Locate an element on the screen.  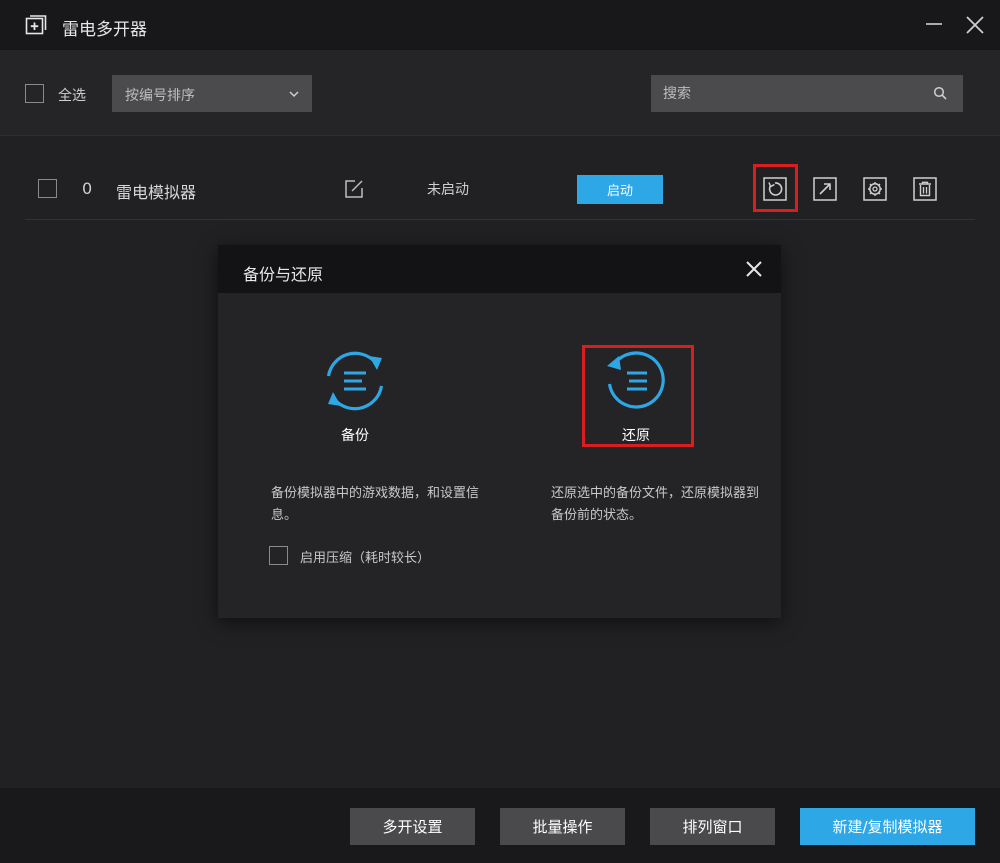
highlight-backup-button is located at coordinates (775, 188).